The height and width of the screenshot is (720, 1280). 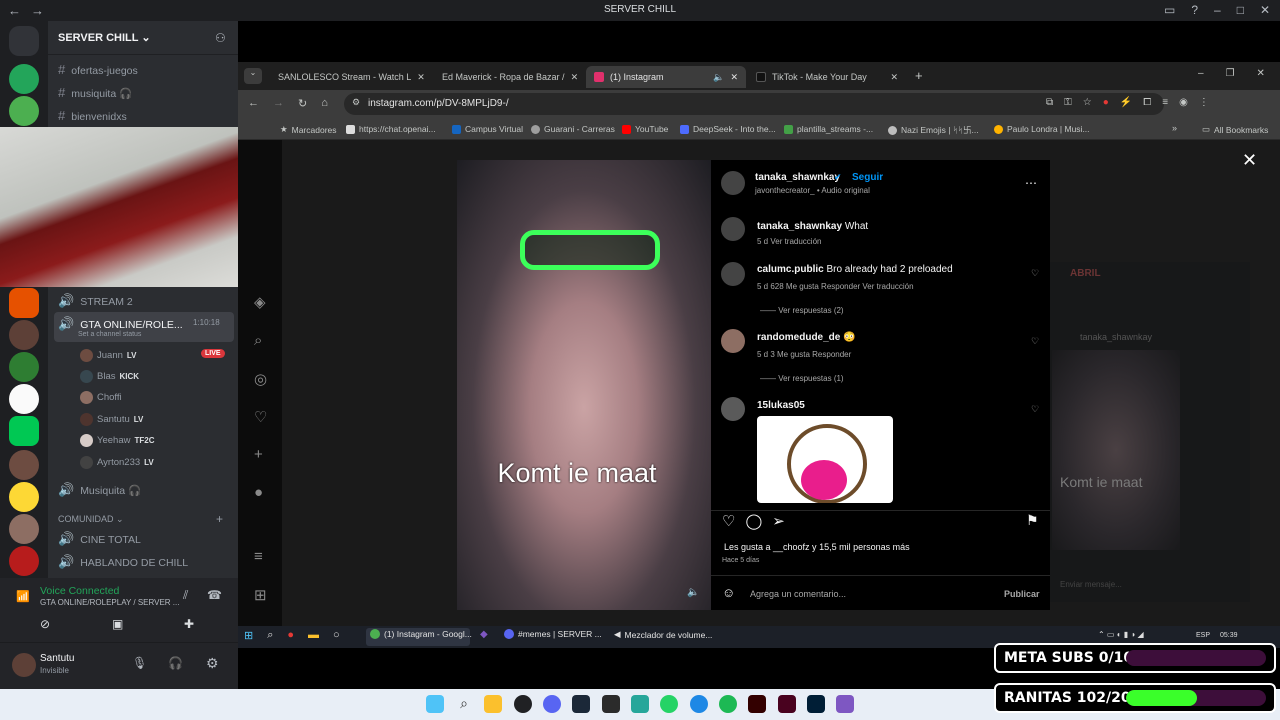 I want to click on author-name: tanaka_shawnkay, so click(x=797, y=177).